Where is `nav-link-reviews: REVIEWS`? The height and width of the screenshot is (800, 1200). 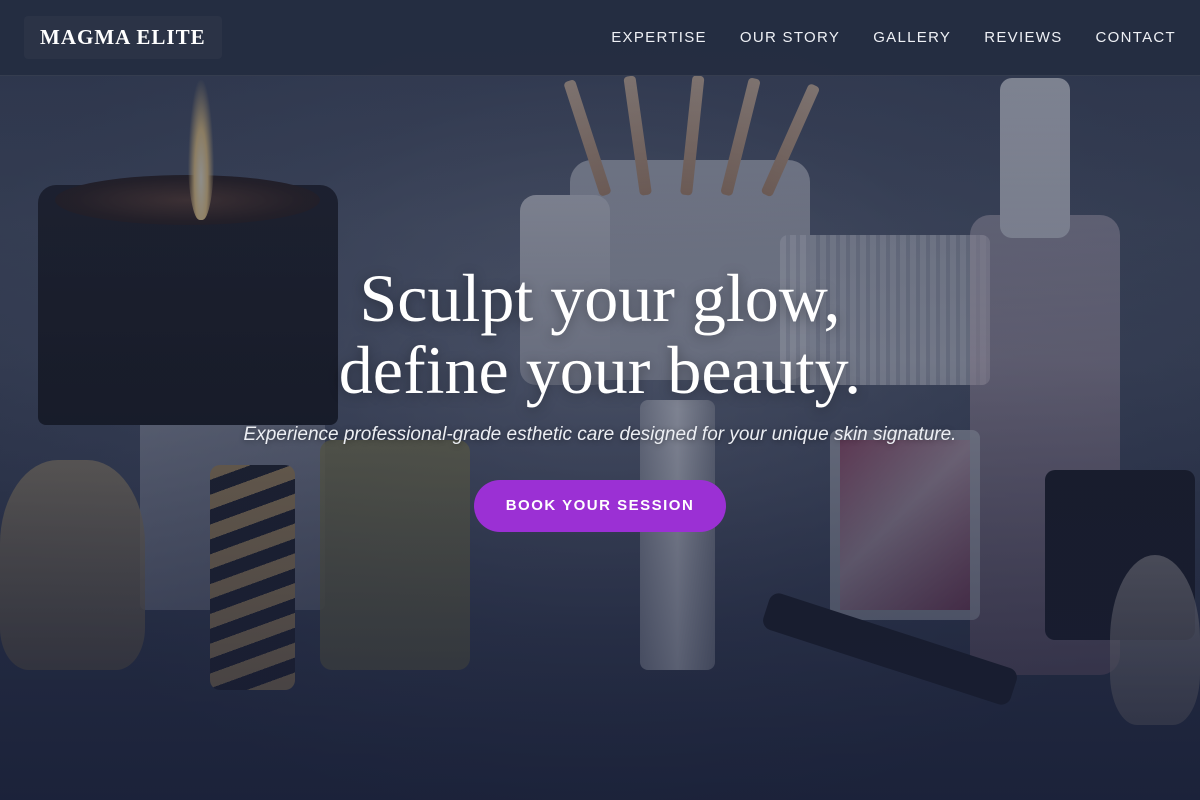
nav-link-reviews: REVIEWS is located at coordinates (1023, 37).